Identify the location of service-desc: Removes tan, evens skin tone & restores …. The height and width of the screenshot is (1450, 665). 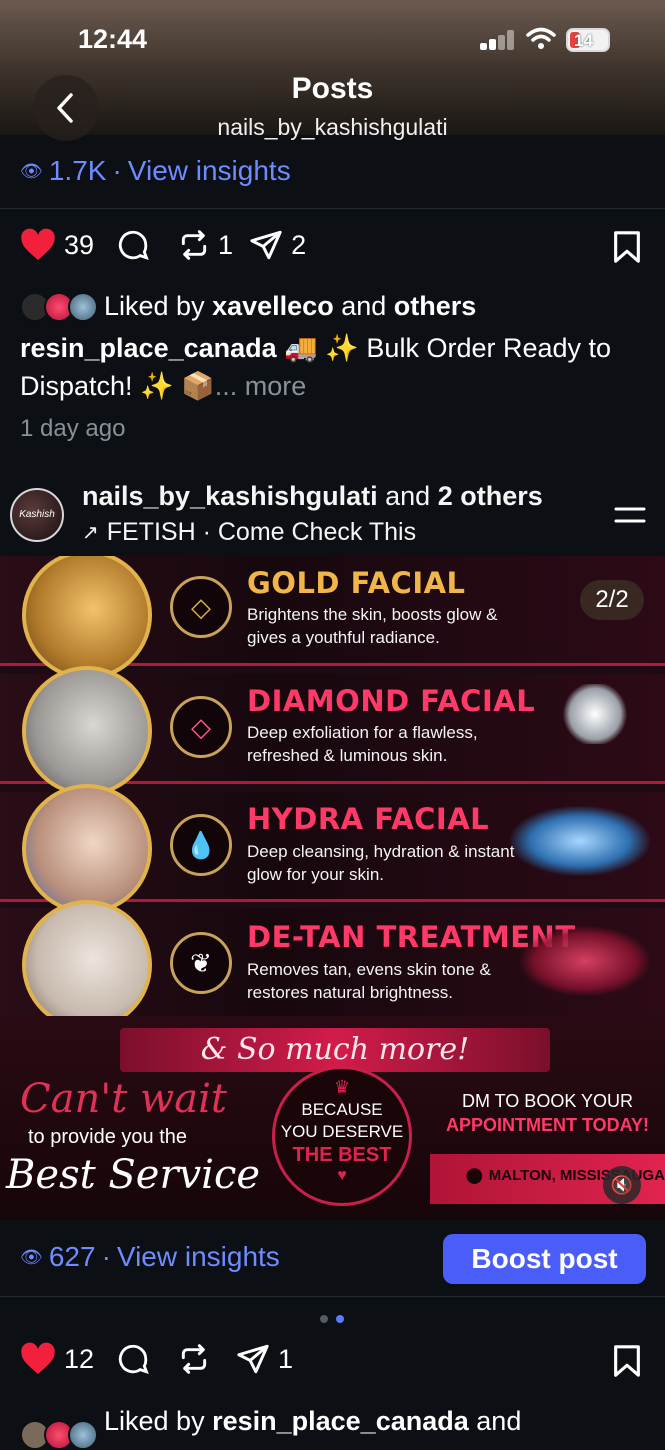
(369, 981).